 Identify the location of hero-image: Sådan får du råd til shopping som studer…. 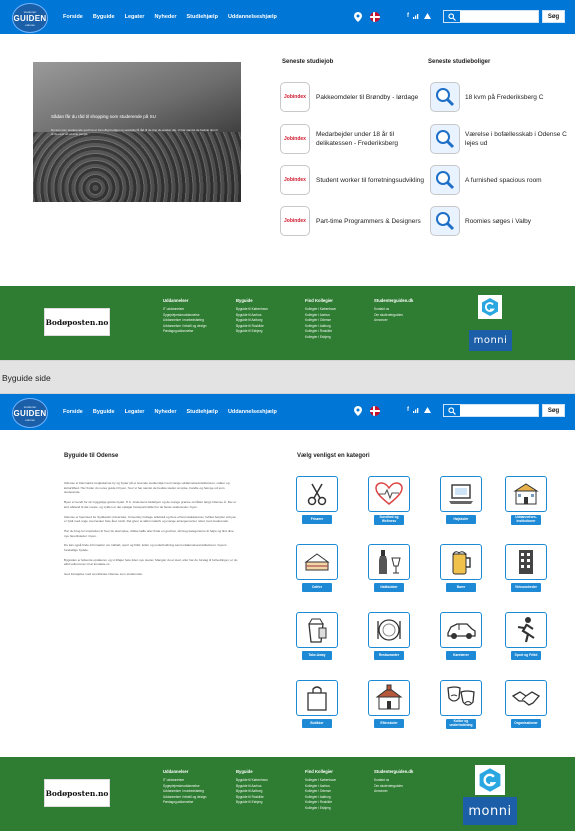
(137, 132).